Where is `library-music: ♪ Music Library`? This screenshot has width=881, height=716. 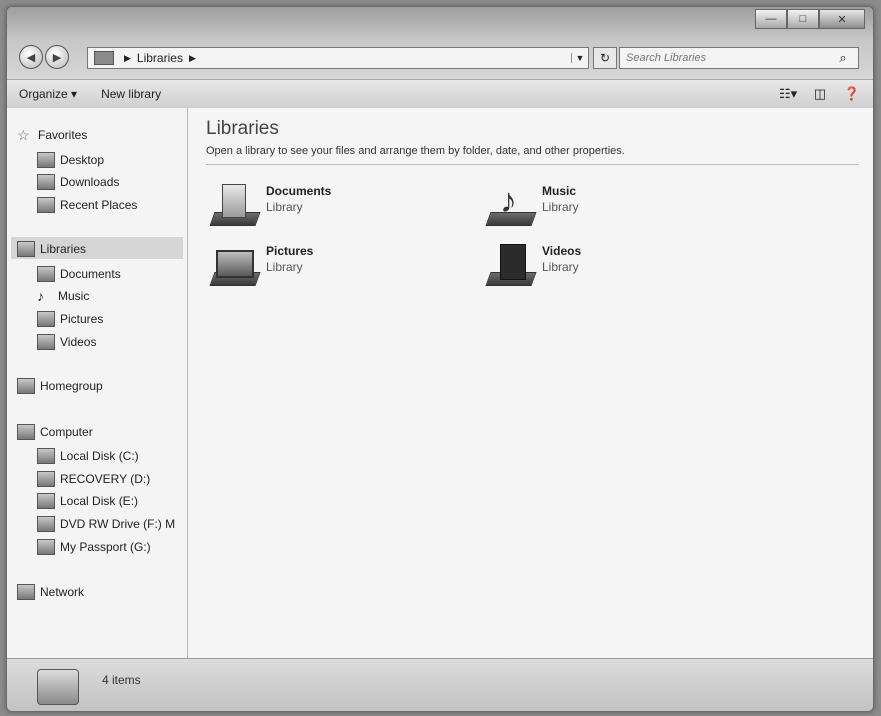
library-music: ♪ Music Library is located at coordinates (532, 206).